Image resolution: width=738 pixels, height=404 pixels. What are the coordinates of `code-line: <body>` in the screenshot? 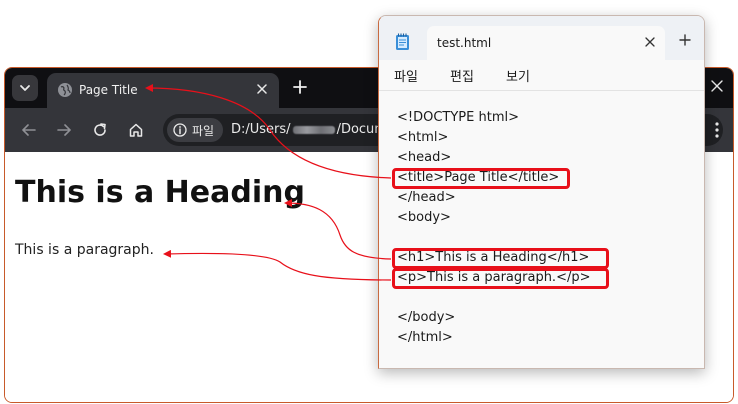 It's located at (424, 217).